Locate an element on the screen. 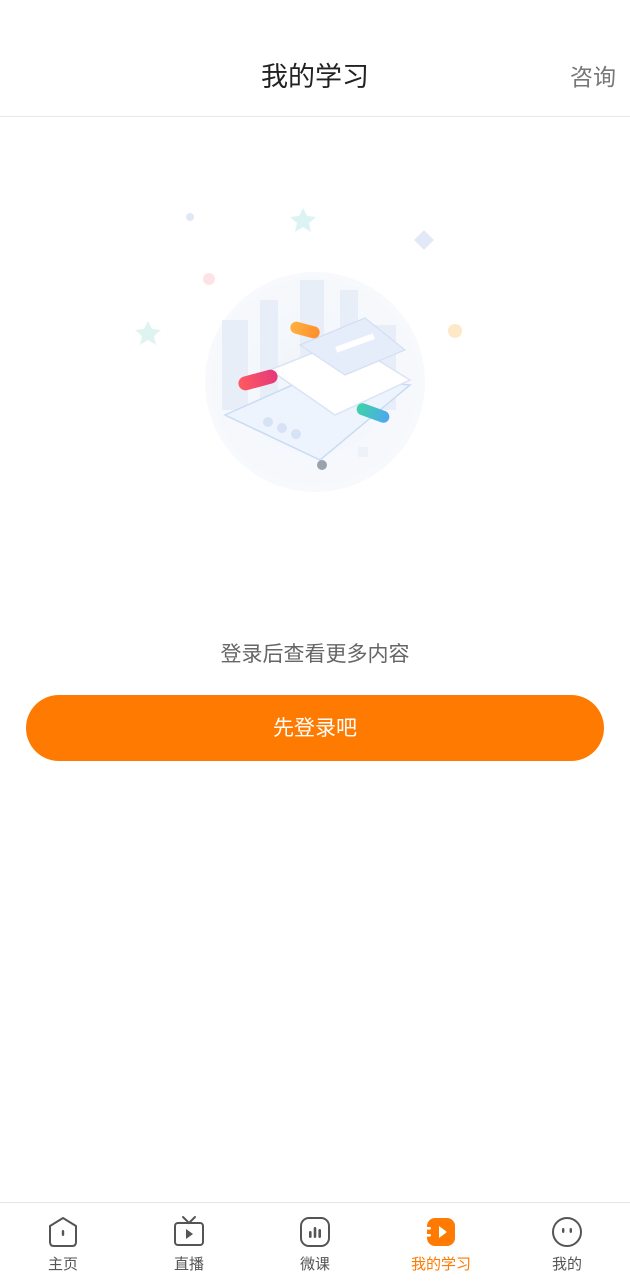  tab-home: 主页 is located at coordinates (63, 1242).